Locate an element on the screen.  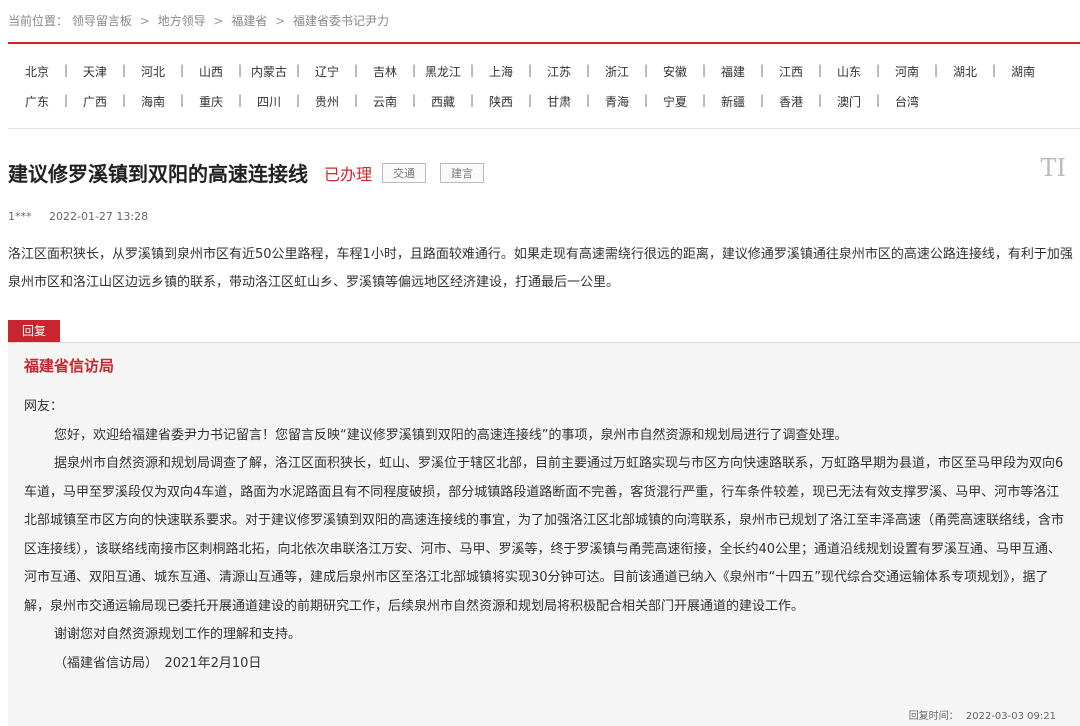
reply-time-value: 2022-03-03 09:21 is located at coordinates (1010, 716).